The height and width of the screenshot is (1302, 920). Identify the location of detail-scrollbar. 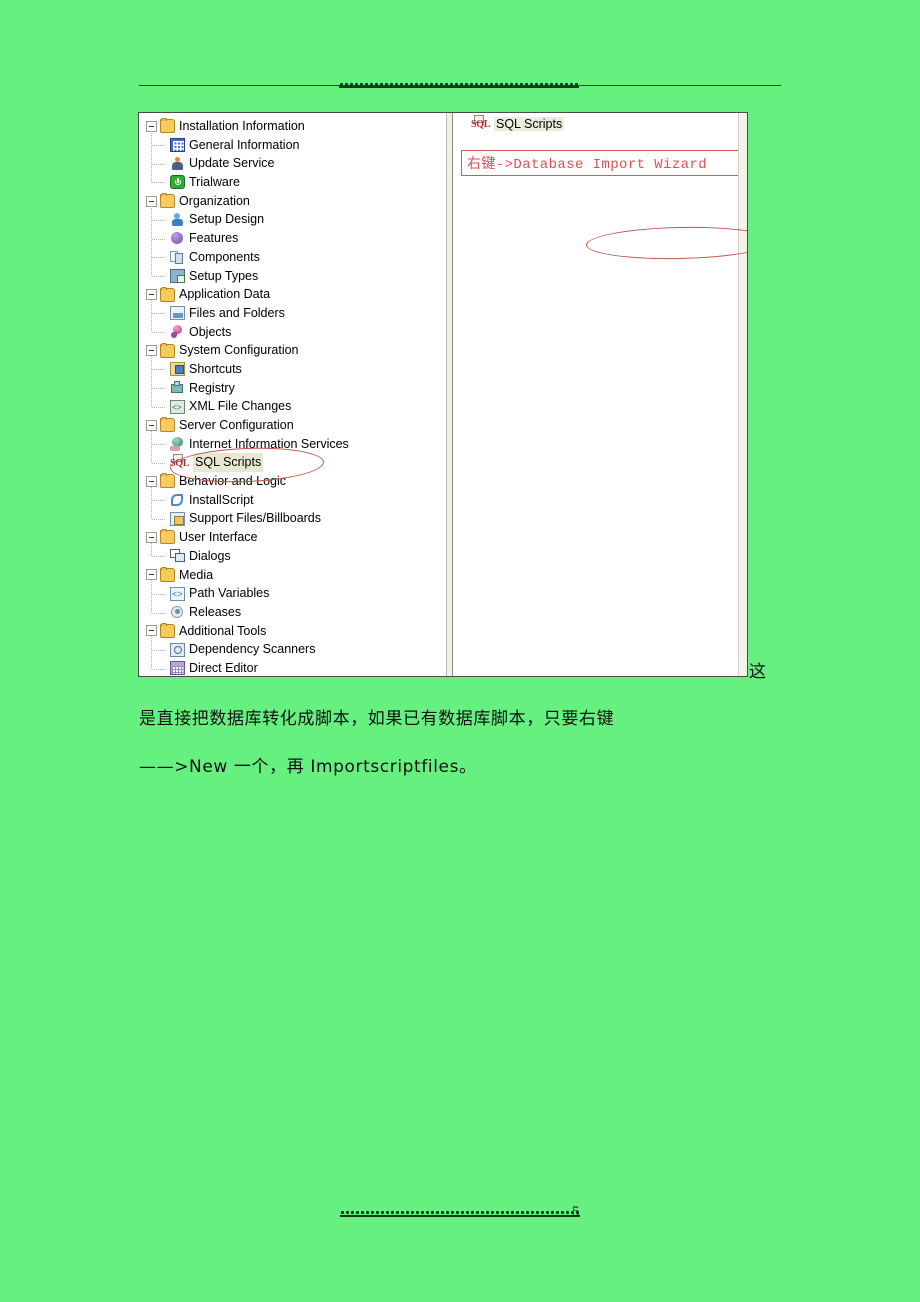
(742, 394).